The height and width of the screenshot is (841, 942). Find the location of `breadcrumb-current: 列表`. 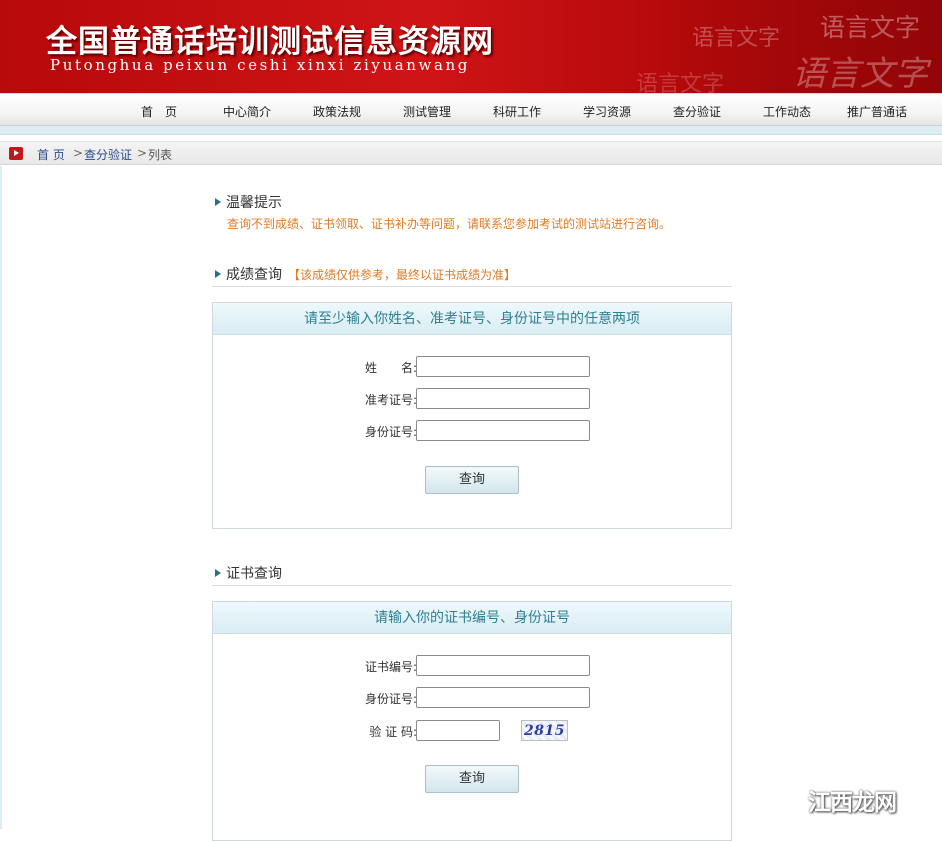

breadcrumb-current: 列表 is located at coordinates (160, 155).